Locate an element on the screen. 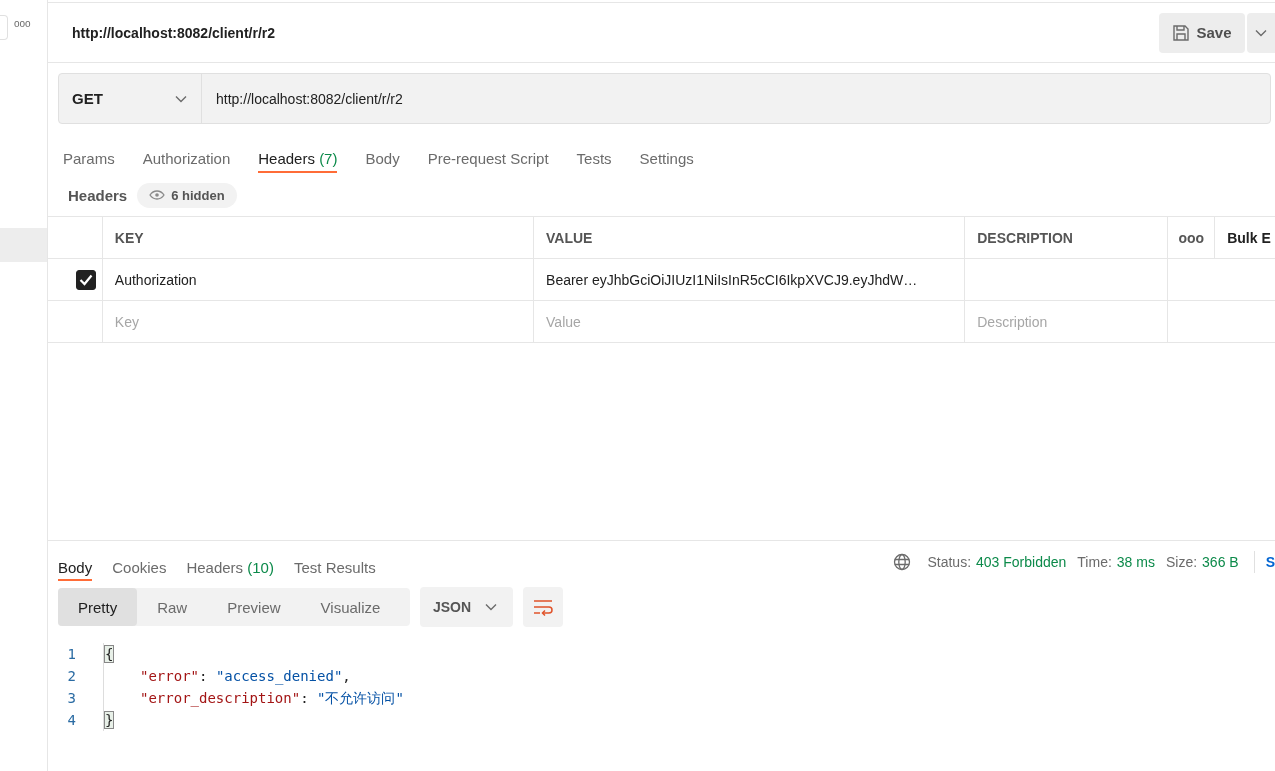 This screenshot has height=771, width=1275. meta-value: 38 ms is located at coordinates (1135, 562).